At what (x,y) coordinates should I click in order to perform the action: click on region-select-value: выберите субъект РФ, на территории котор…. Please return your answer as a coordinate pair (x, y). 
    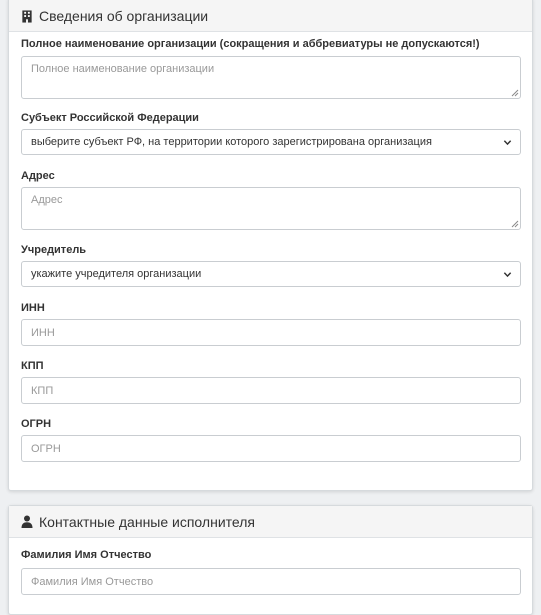
    Looking at the image, I should click on (231, 142).